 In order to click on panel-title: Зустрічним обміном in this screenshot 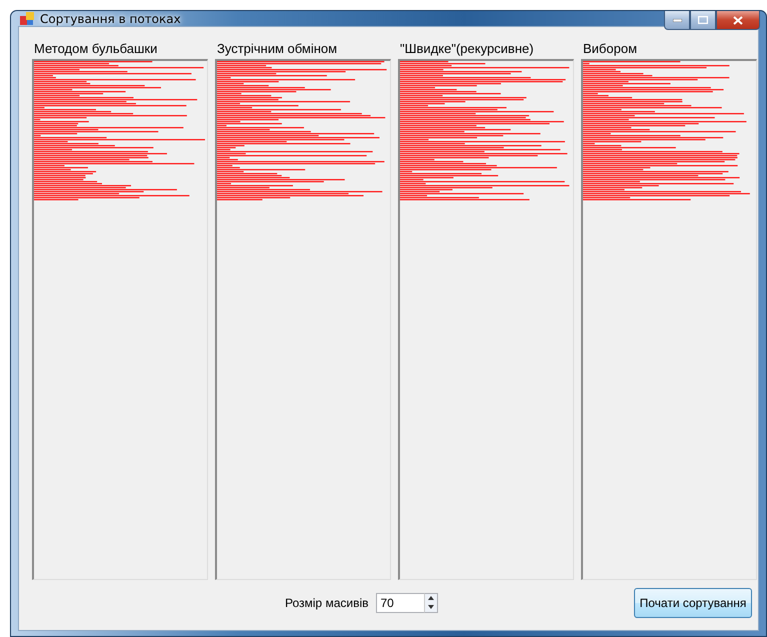, I will do `click(277, 49)`.